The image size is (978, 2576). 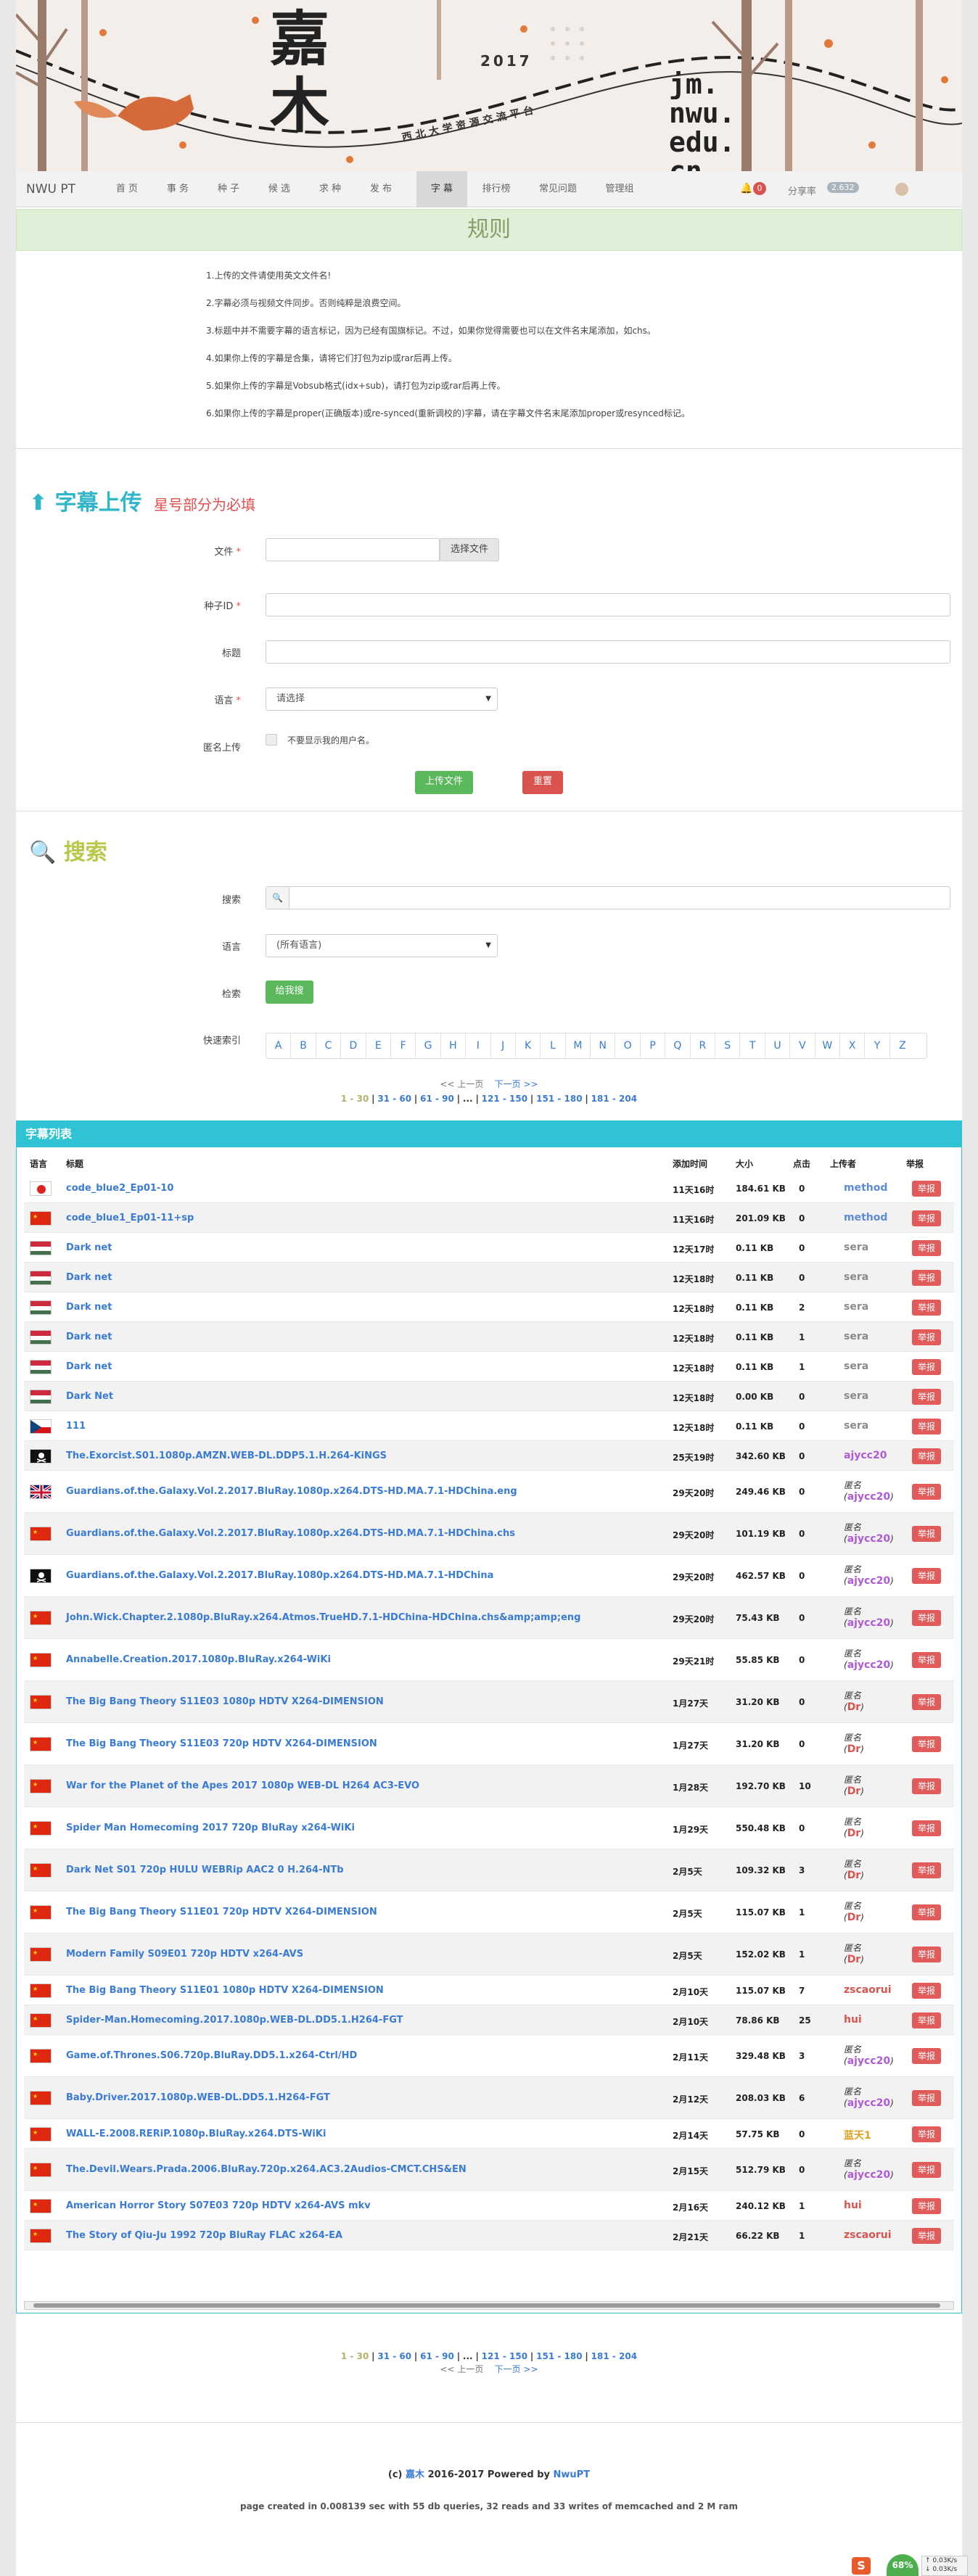 What do you see at coordinates (752, 1045) in the screenshot?
I see `index-letter: T` at bounding box center [752, 1045].